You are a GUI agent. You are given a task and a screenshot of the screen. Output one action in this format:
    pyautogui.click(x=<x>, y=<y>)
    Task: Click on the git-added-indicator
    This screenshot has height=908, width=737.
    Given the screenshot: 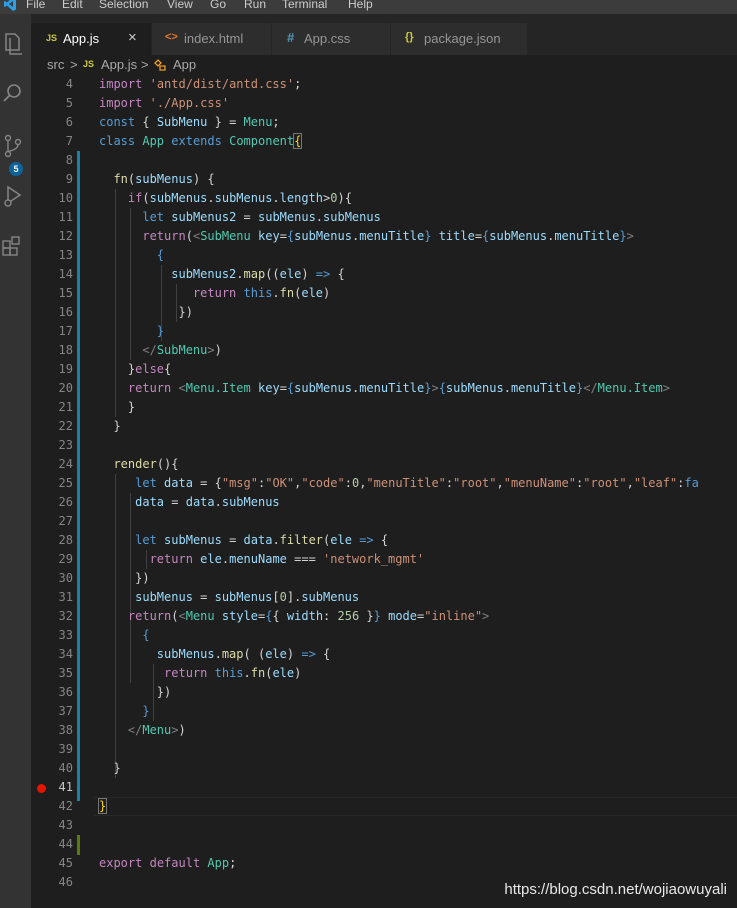 What is the action you would take?
    pyautogui.click(x=78, y=845)
    